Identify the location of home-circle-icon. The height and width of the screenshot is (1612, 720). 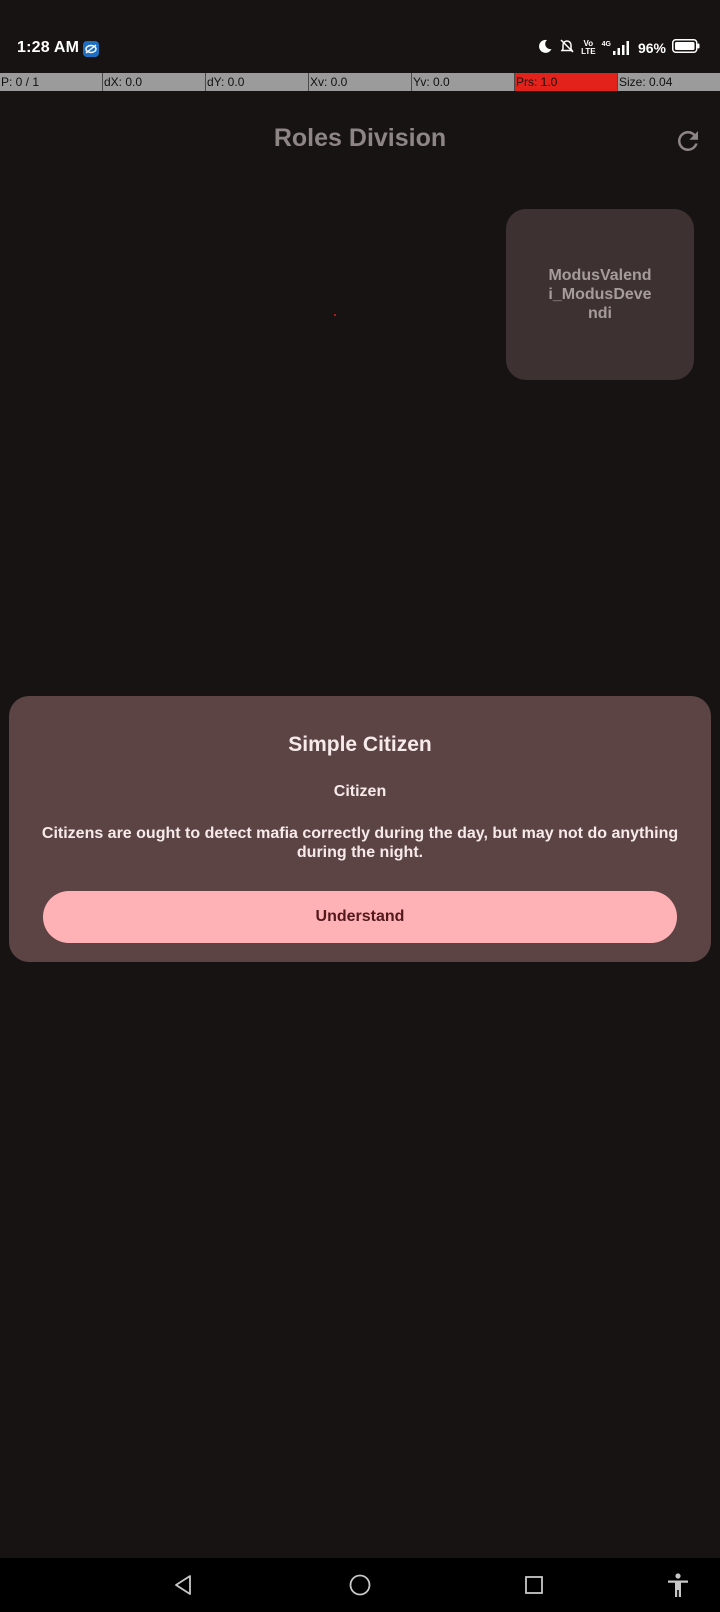
(360, 1588).